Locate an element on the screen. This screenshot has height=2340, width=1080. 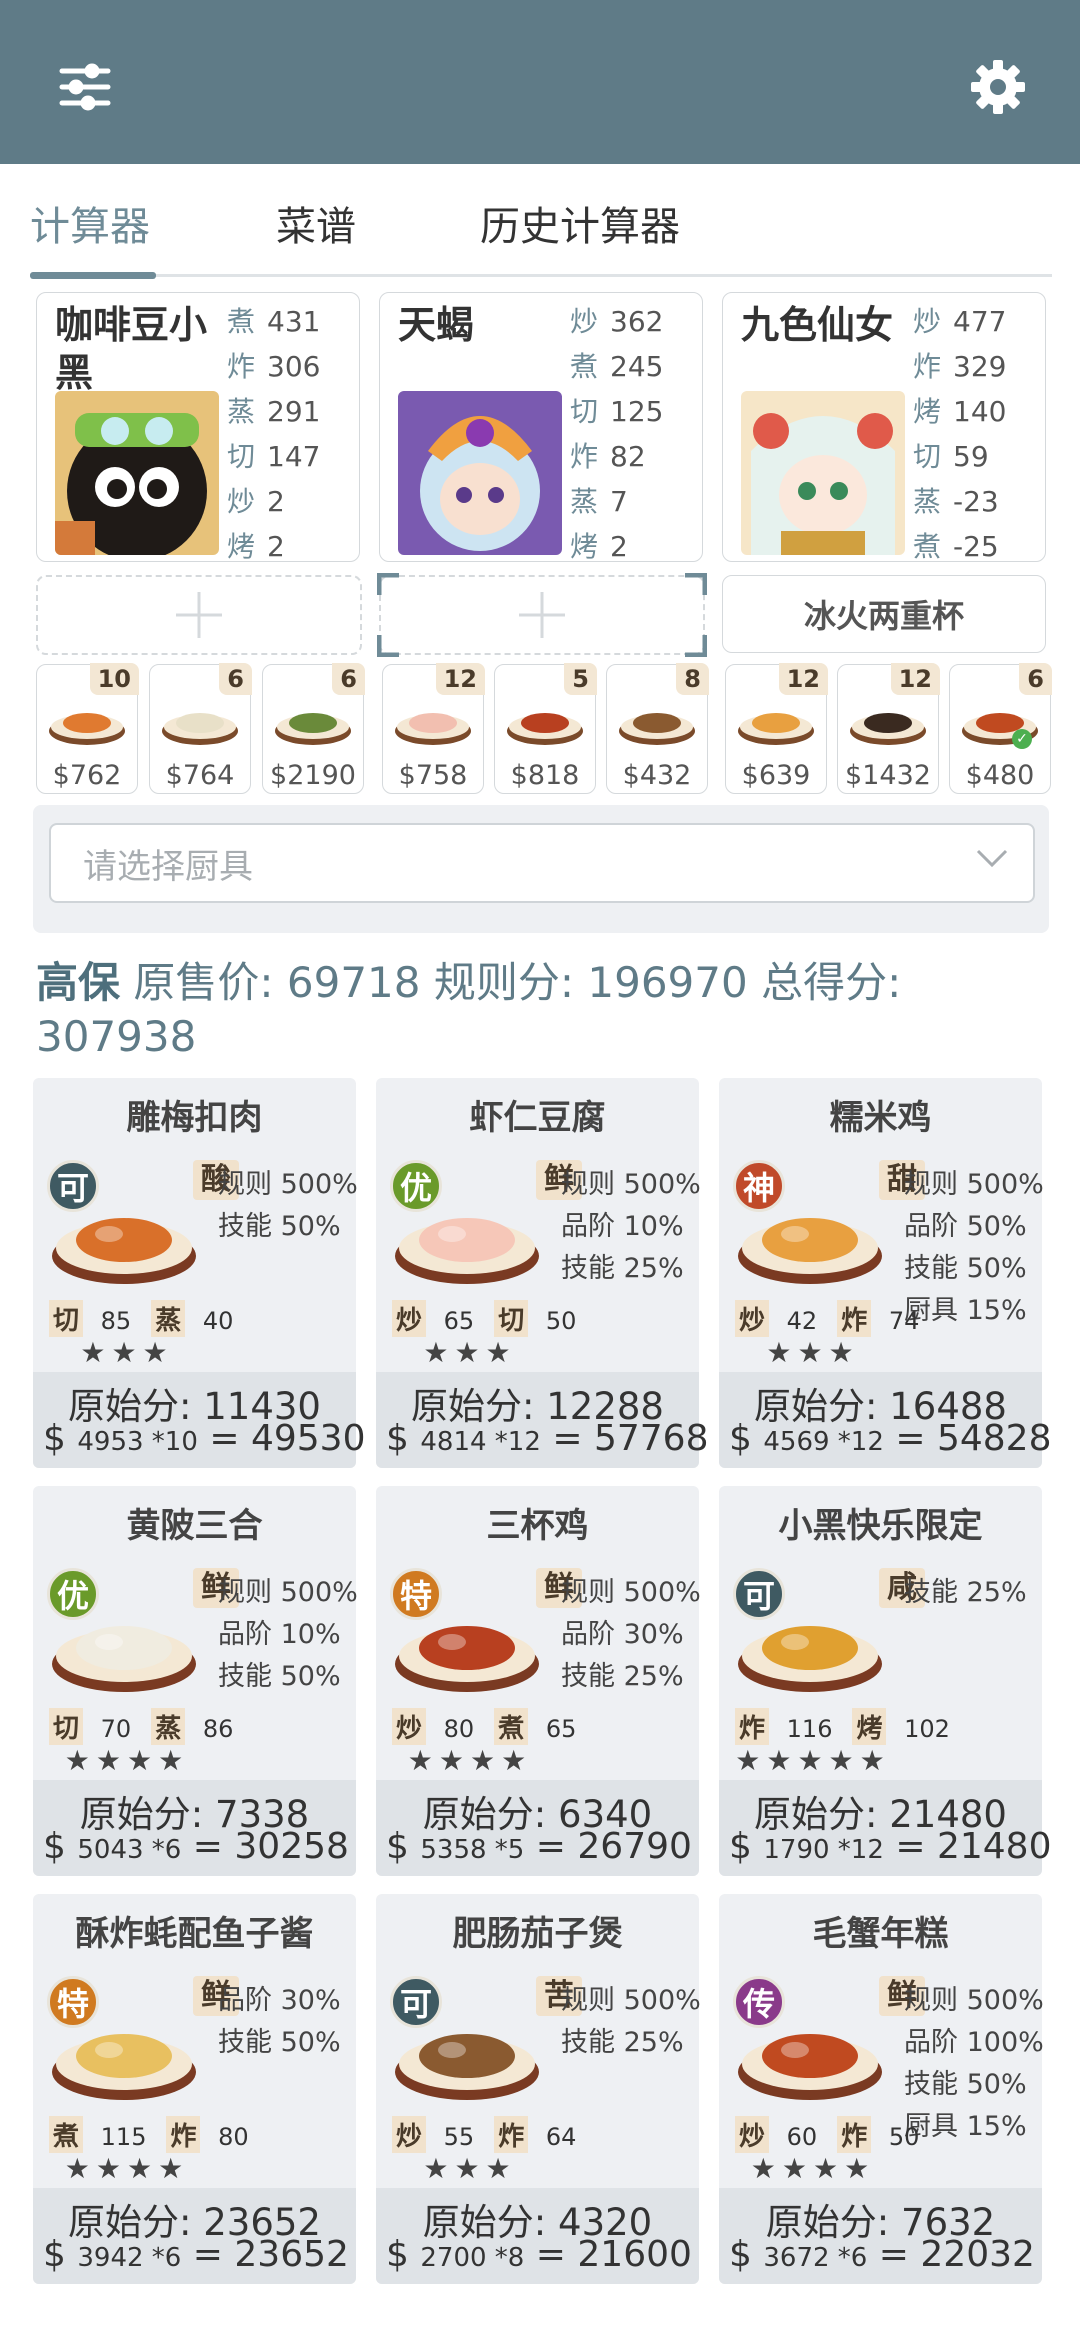
dish-price: $432 is located at coordinates (657, 775).